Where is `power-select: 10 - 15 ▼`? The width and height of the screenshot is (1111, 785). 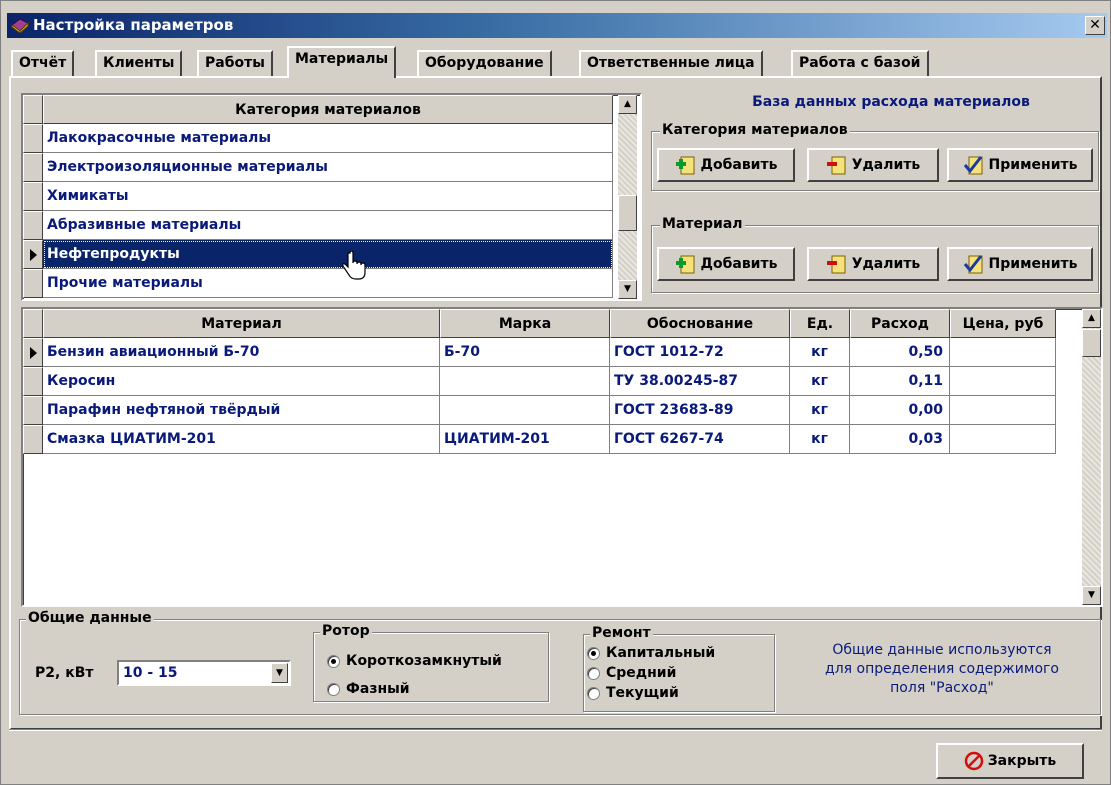
power-select: 10 - 15 ▼ is located at coordinates (204, 673).